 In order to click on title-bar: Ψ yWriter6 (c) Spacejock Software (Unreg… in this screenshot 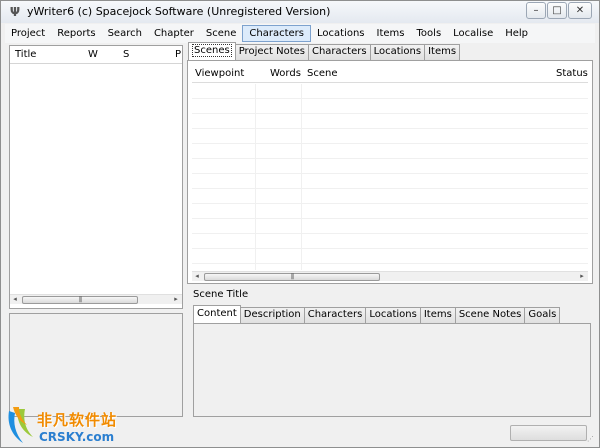, I will do `click(300, 12)`.